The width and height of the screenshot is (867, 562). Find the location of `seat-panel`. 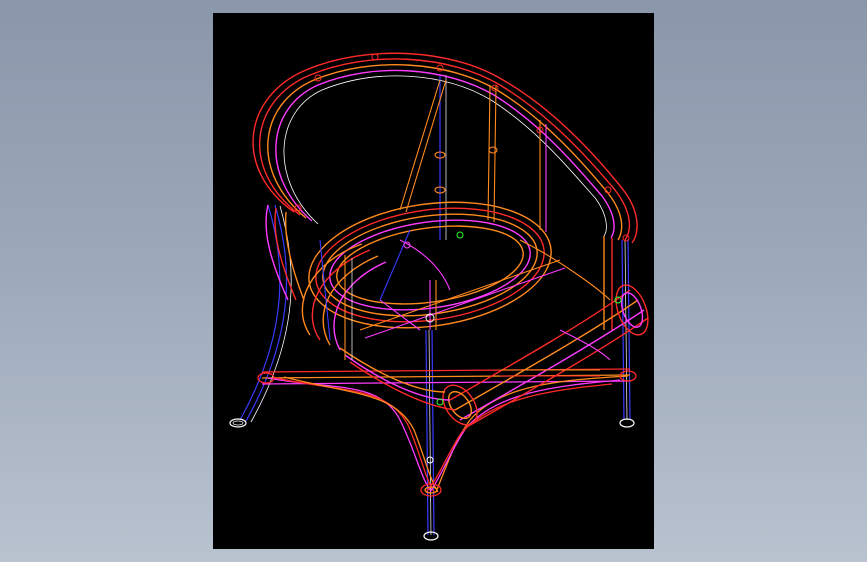

seat-panel is located at coordinates (465, 303).